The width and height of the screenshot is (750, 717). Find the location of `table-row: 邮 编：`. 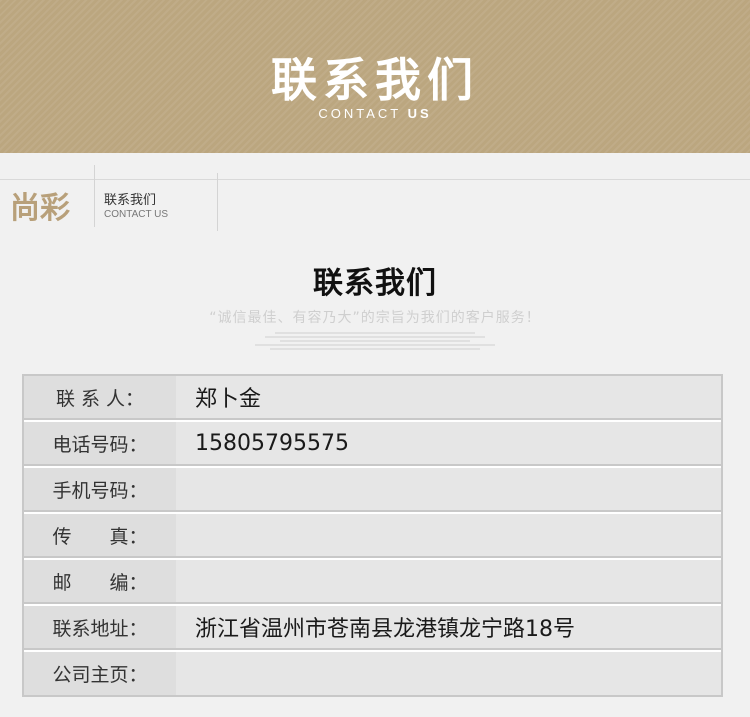

table-row: 邮 编： is located at coordinates (372, 582).